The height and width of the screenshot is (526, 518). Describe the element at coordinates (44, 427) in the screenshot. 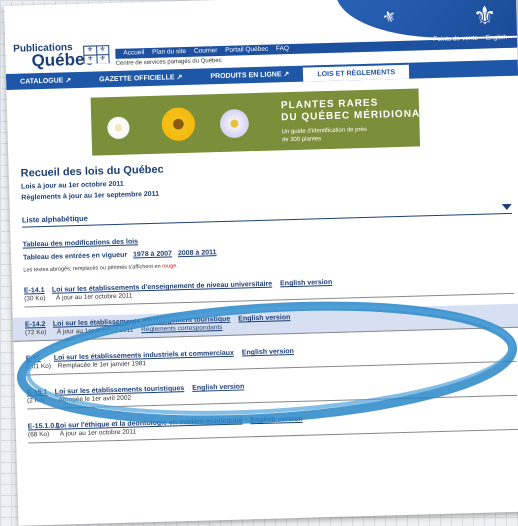

I see `law-code-link: E-15.1.0.1` at that location.